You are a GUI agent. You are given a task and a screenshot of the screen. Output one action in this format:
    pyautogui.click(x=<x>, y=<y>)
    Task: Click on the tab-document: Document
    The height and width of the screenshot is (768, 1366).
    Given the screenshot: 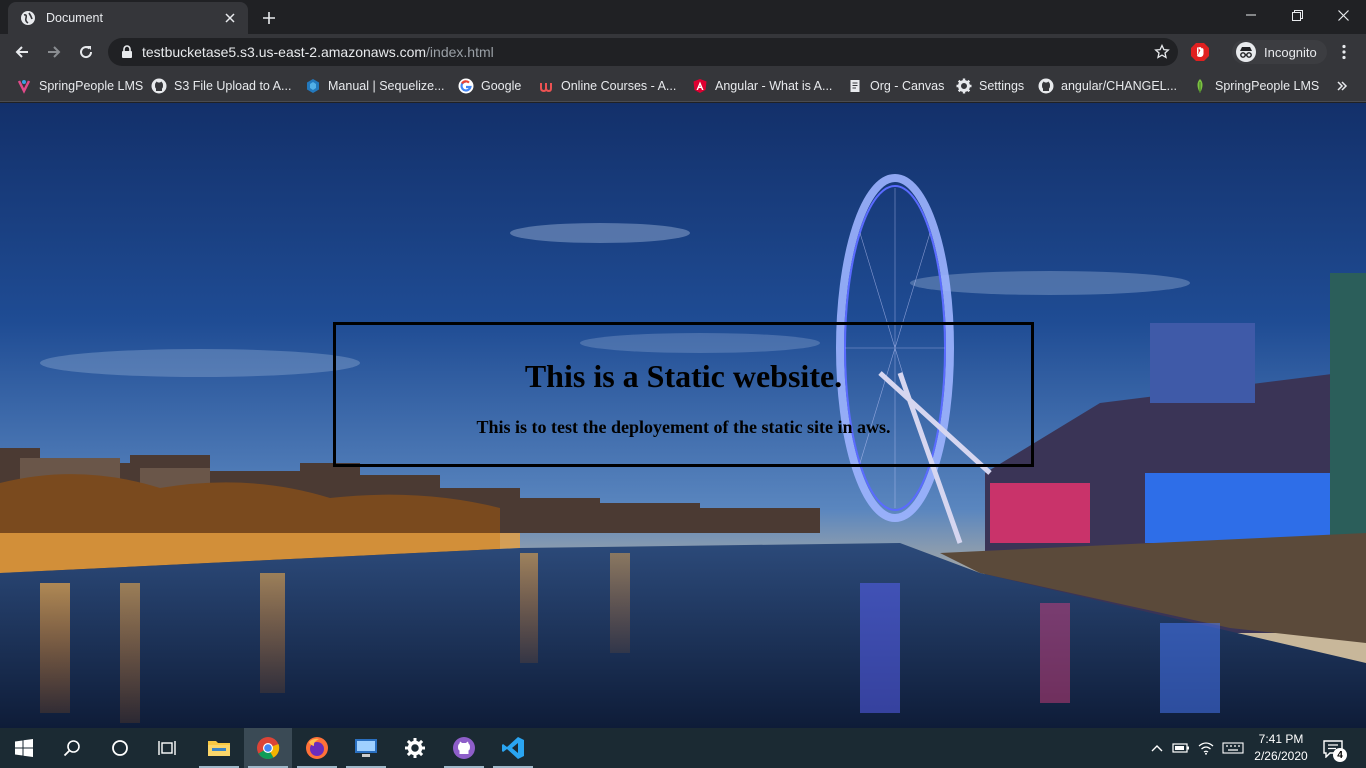 What is the action you would take?
    pyautogui.click(x=128, y=18)
    